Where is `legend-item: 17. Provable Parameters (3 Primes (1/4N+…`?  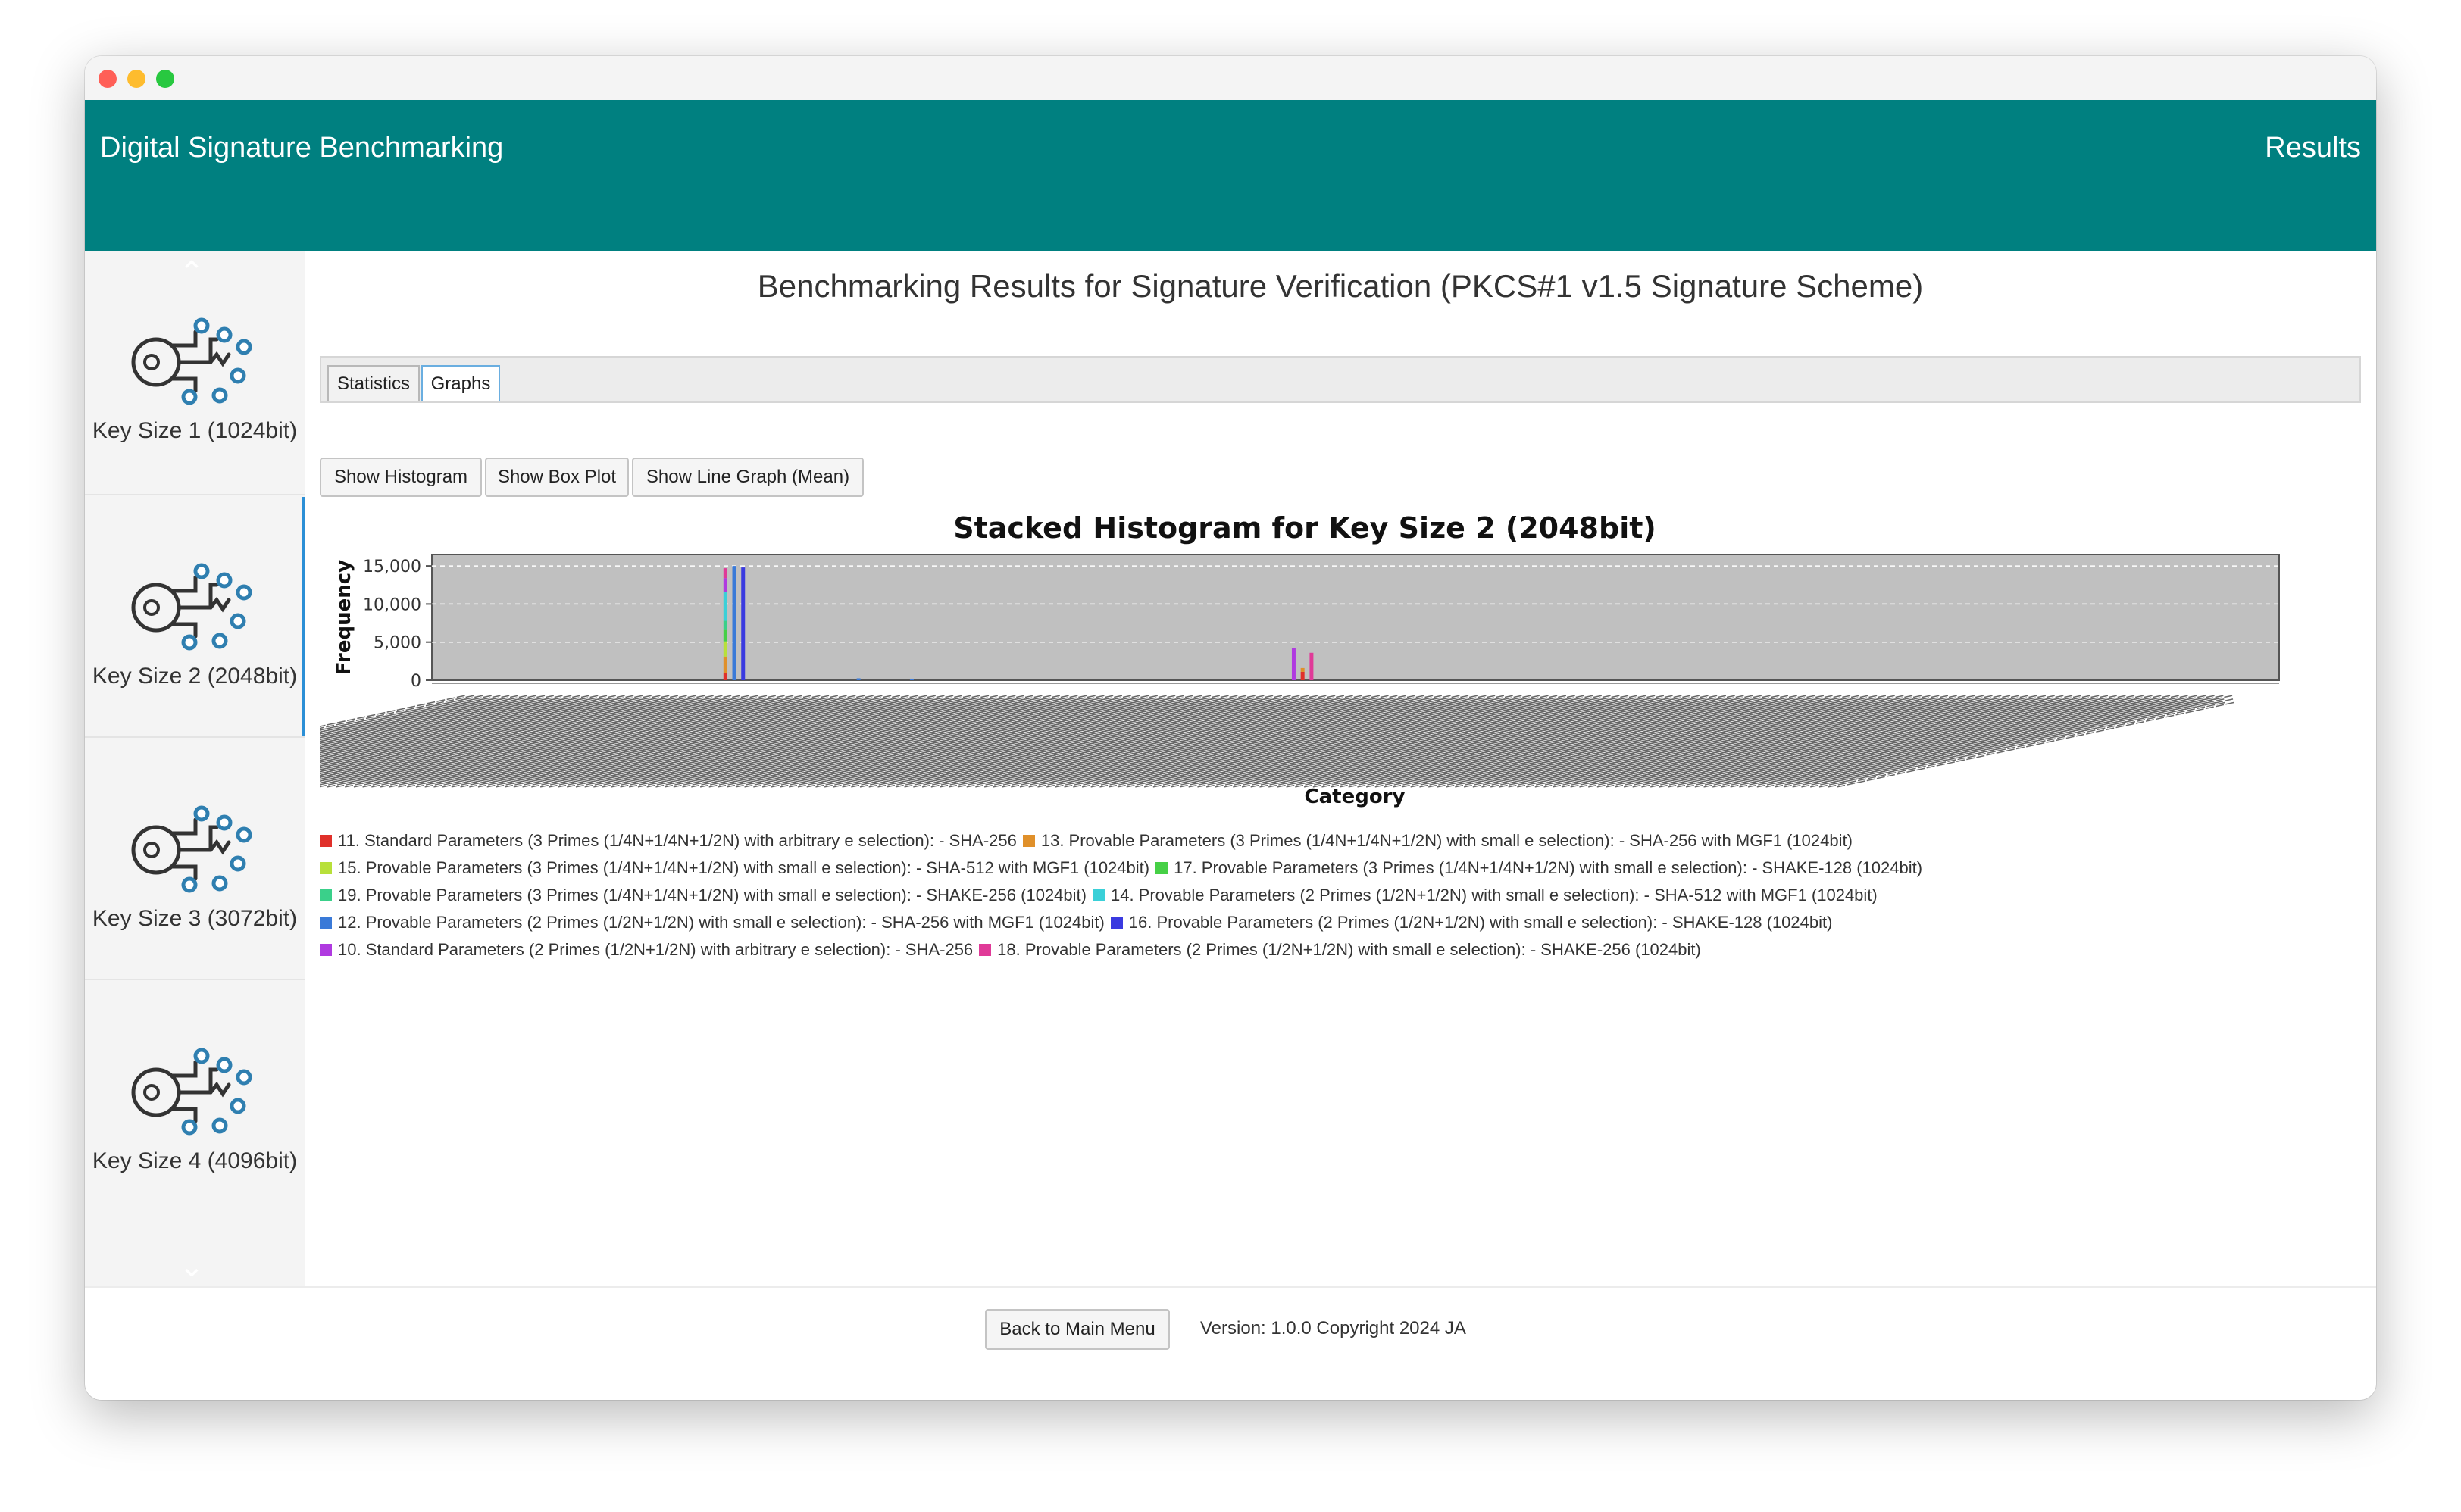
legend-item: 17. Provable Parameters (3 Primes (1/4N+… is located at coordinates (1539, 868).